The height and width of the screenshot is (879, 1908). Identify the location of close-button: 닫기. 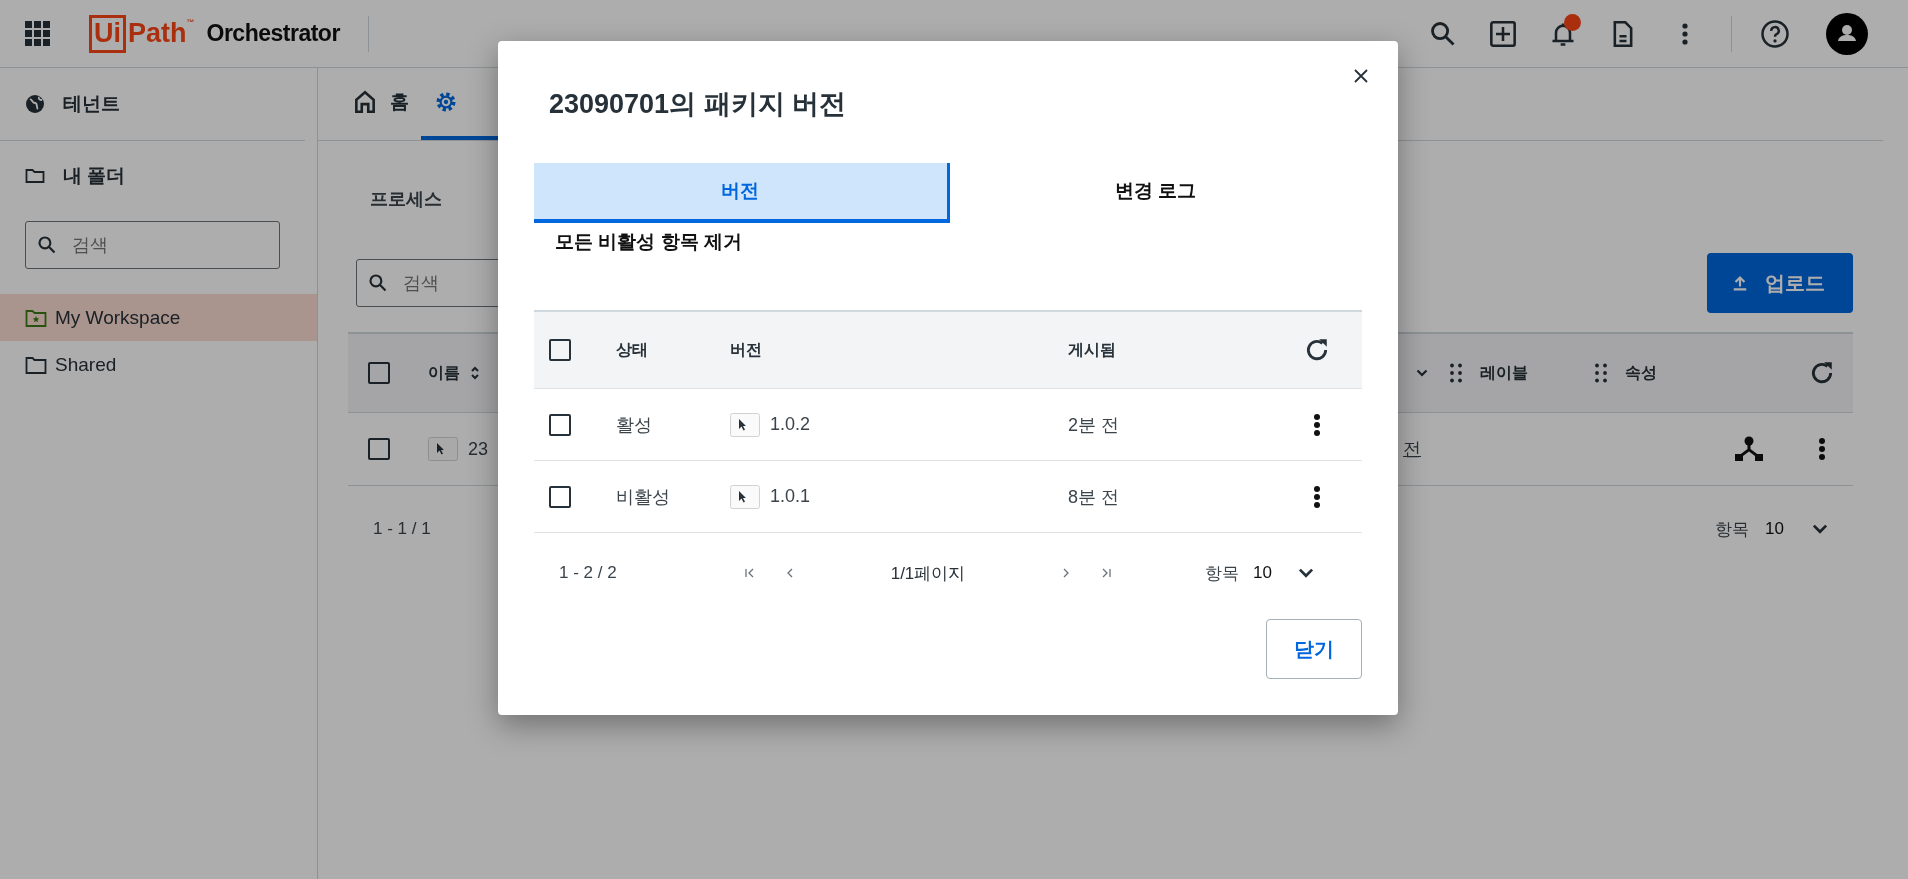
(1314, 649).